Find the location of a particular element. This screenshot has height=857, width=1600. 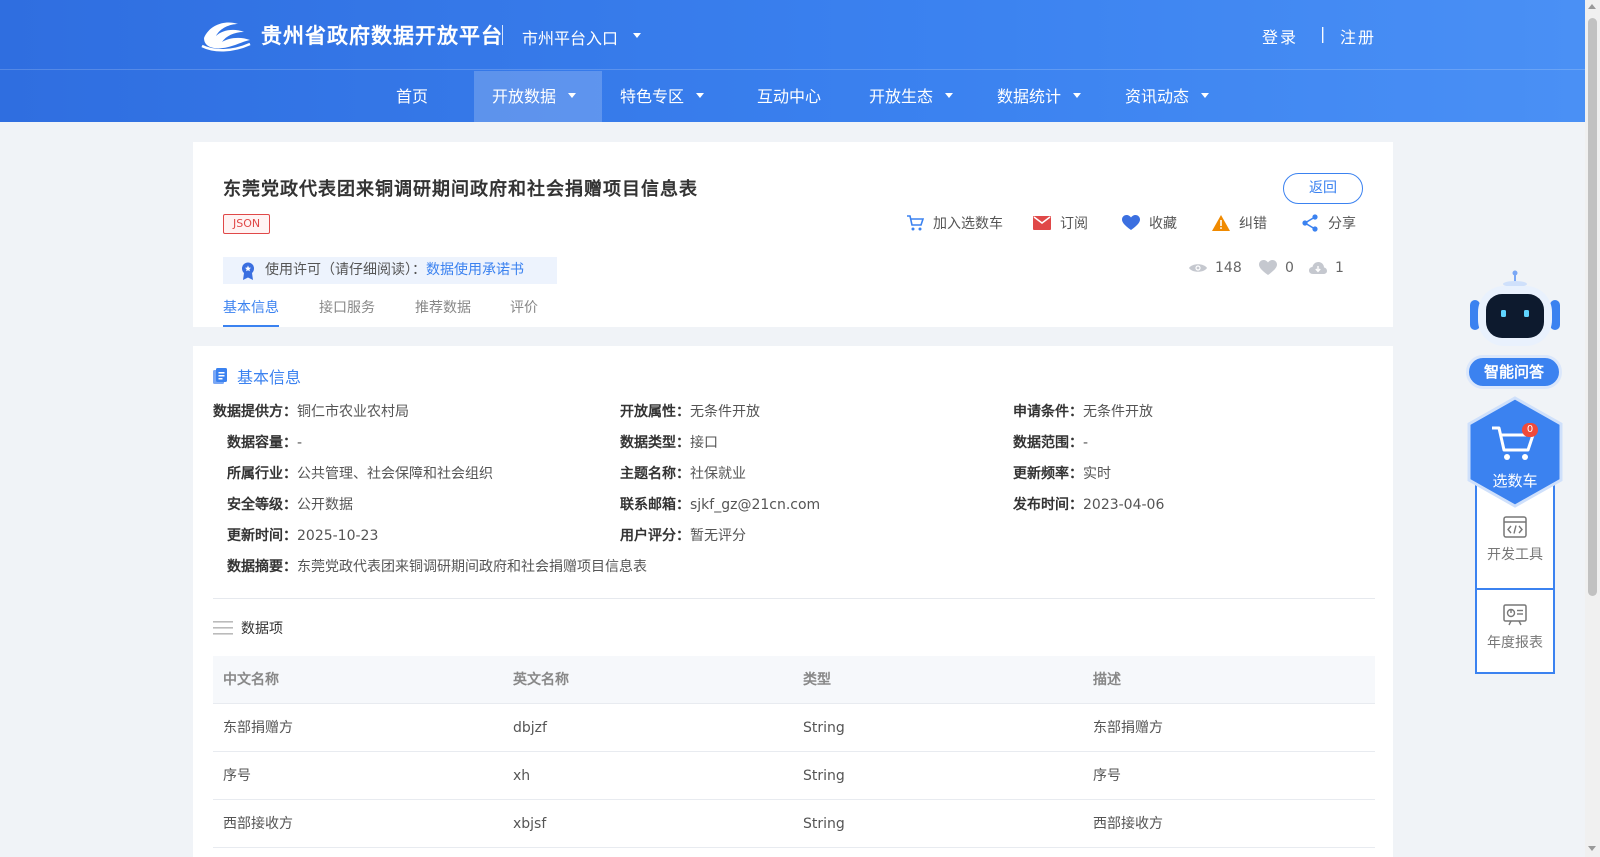

cell-english-name: xh is located at coordinates (522, 776).